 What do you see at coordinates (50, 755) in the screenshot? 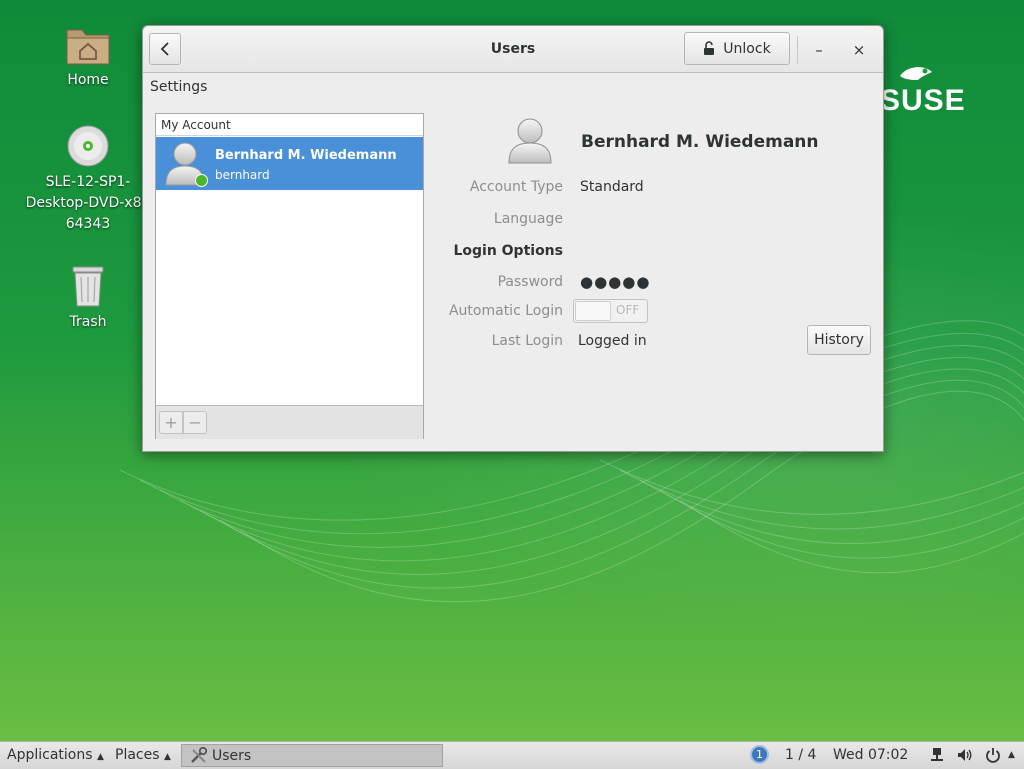
I see `applications-menu-label: Applications` at bounding box center [50, 755].